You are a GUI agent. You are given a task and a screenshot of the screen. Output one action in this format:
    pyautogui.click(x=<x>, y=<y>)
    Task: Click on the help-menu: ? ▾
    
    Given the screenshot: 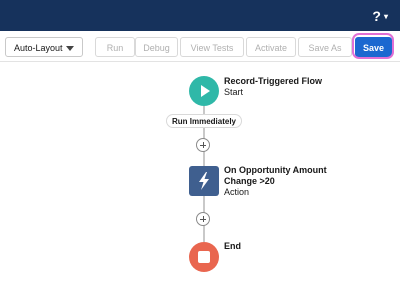 What is the action you would take?
    pyautogui.click(x=380, y=16)
    